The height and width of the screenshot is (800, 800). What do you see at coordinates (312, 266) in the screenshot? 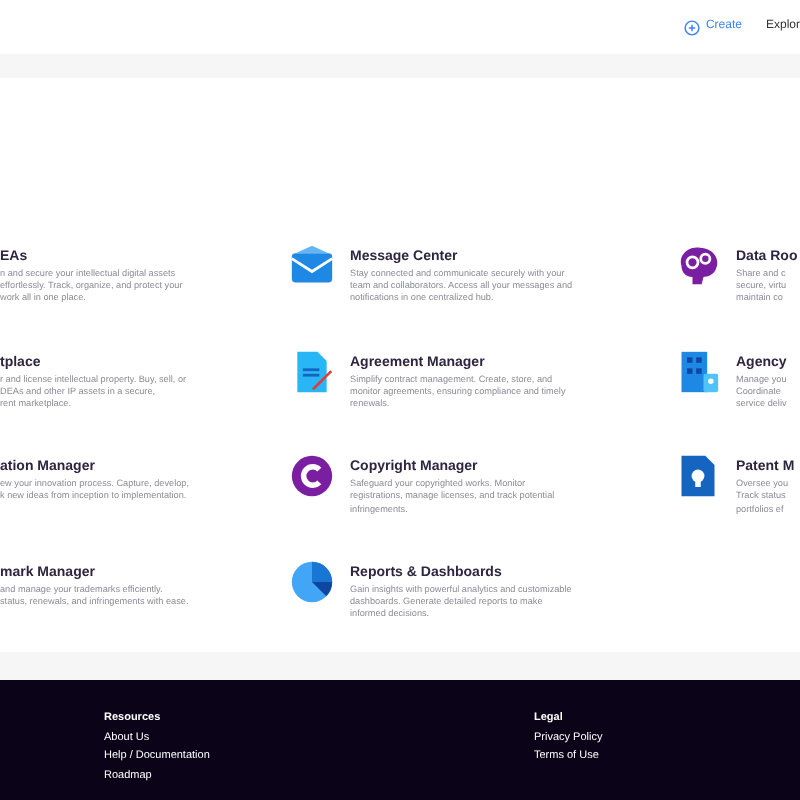
I see `envelope-icon` at bounding box center [312, 266].